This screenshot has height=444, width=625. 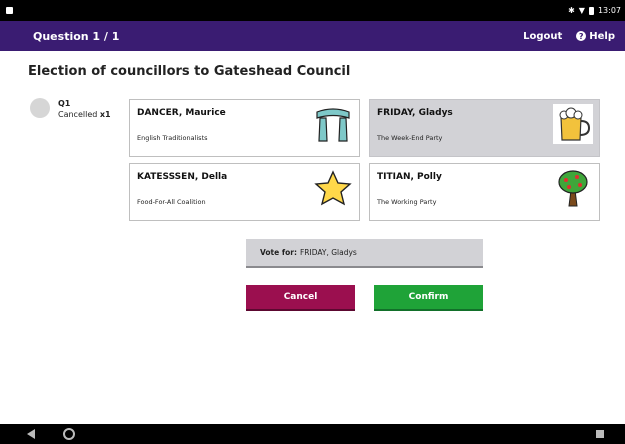 I want to click on candidate-party: English Traditionalists, so click(x=172, y=138).